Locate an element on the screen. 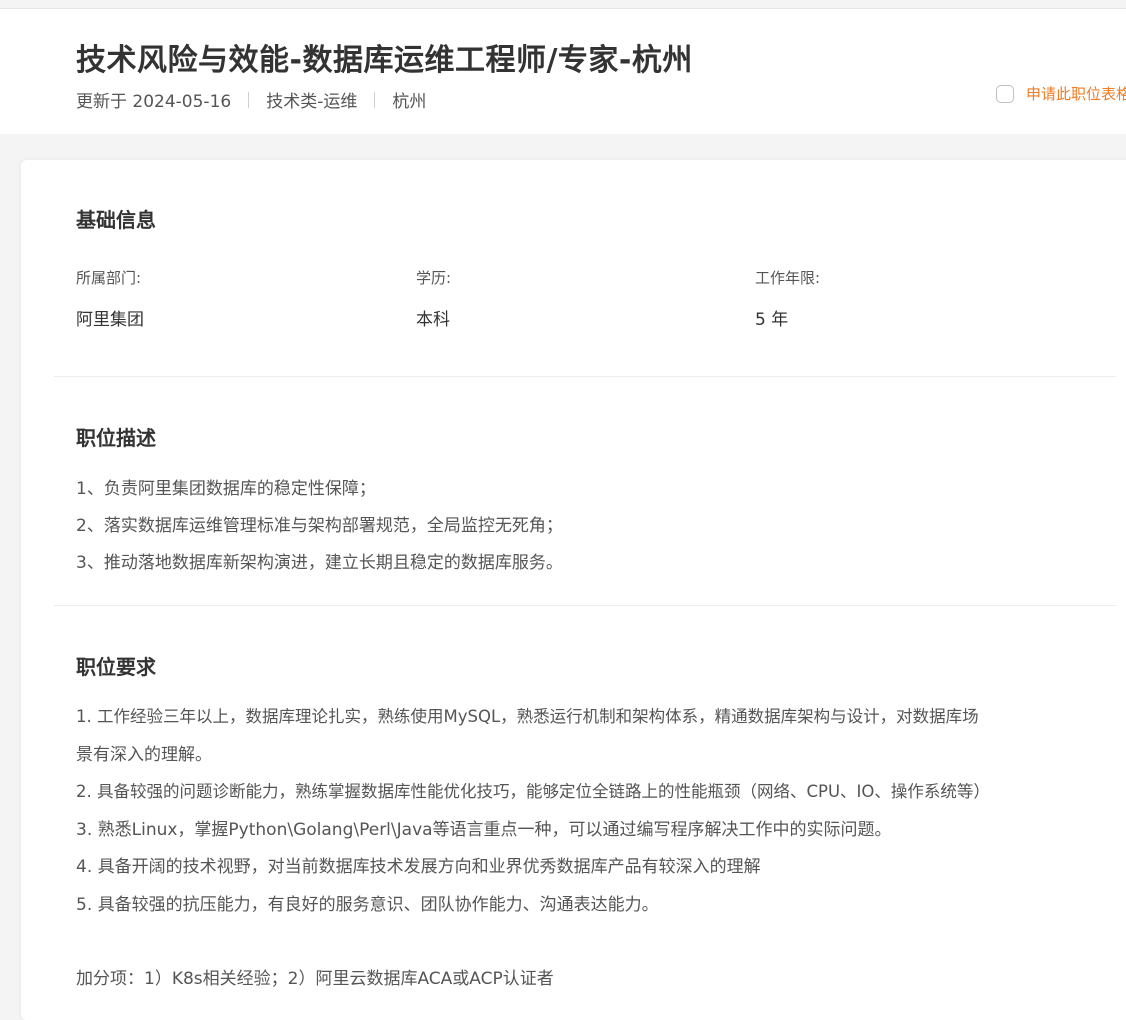 This screenshot has width=1126, height=1020. basic-info-title: 基础信息 is located at coordinates (116, 220).